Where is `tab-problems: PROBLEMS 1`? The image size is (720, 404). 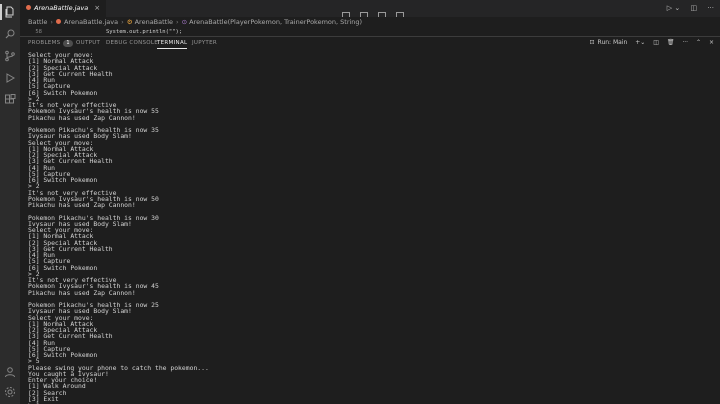
tab-problems: PROBLEMS 1 is located at coordinates (50, 43).